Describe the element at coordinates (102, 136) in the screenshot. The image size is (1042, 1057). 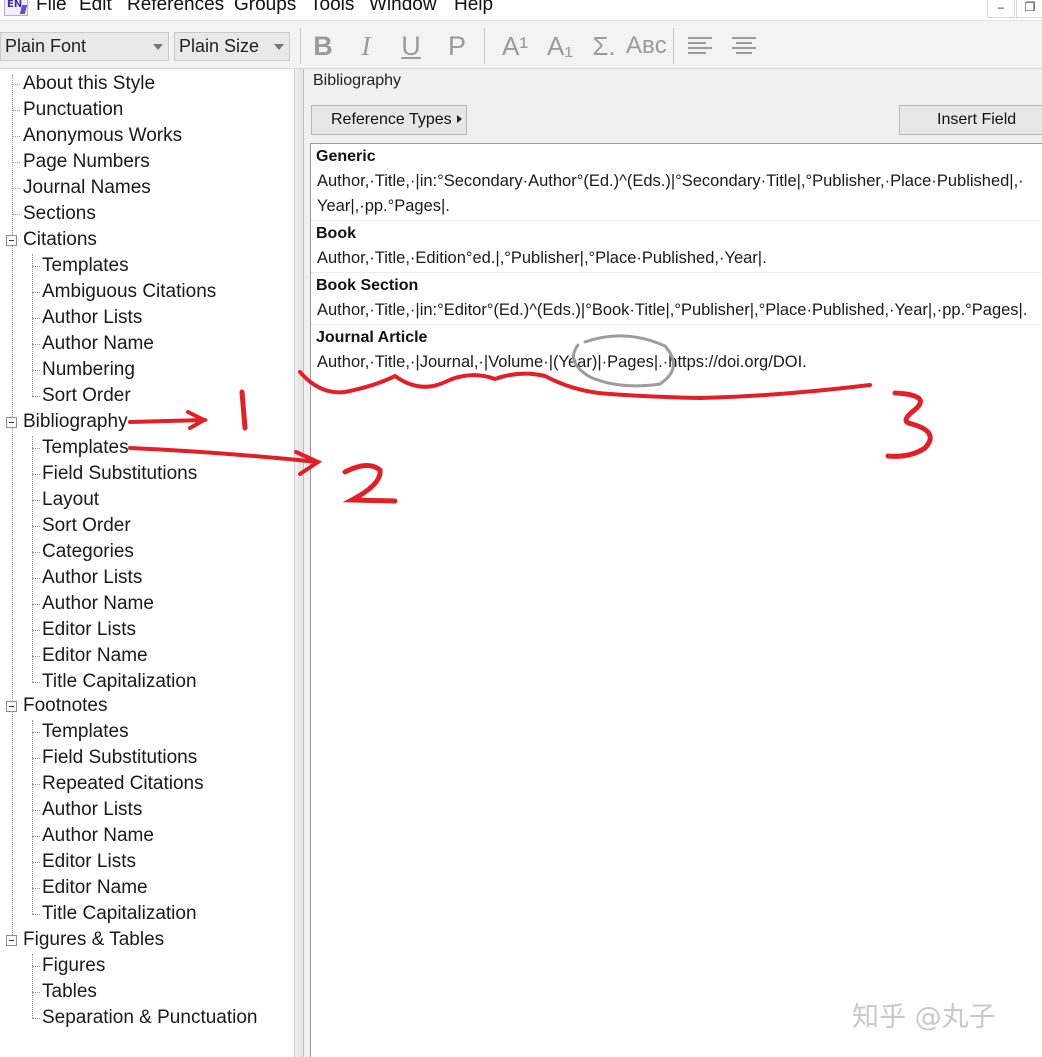
I see `tree-item-anonymous-works: Anonymous Works` at that location.